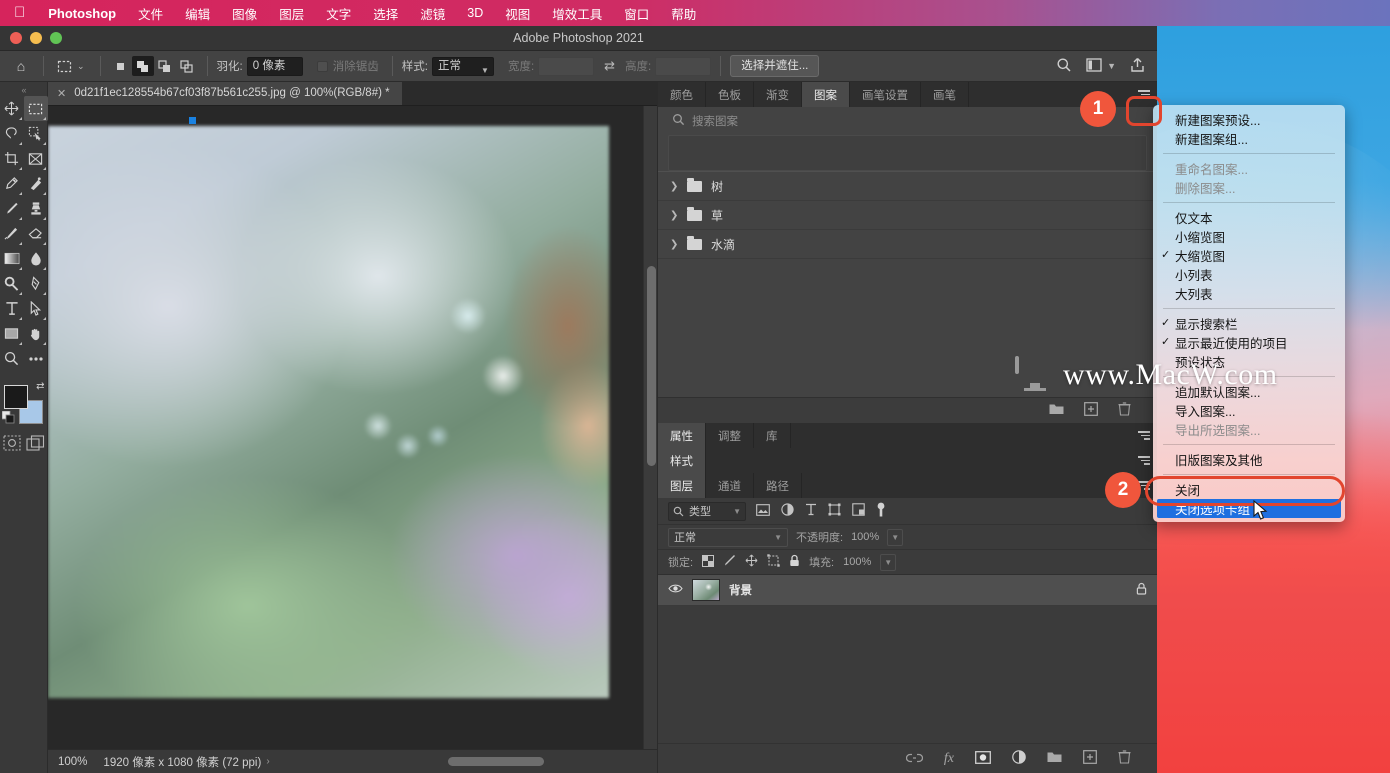  I want to click on default-colors-icon, so click(8, 418).